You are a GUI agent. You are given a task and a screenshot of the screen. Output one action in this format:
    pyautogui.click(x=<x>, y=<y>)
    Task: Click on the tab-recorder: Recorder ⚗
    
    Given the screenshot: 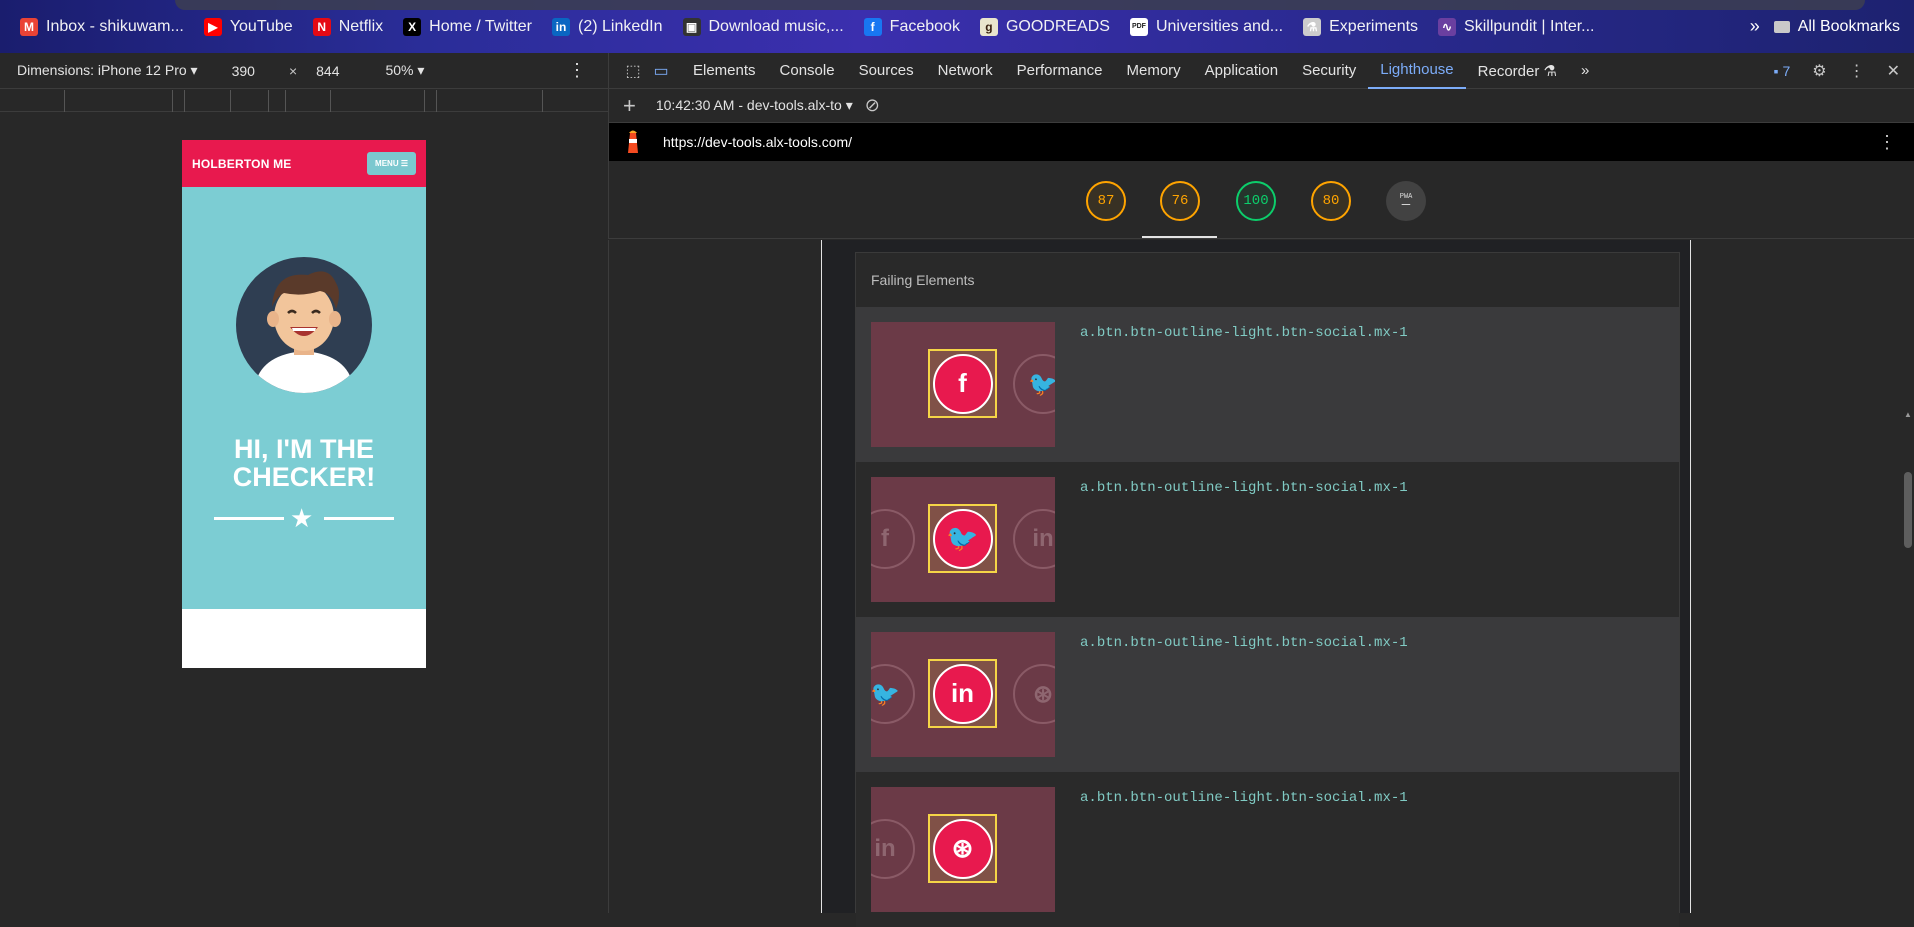 What is the action you would take?
    pyautogui.click(x=1517, y=71)
    